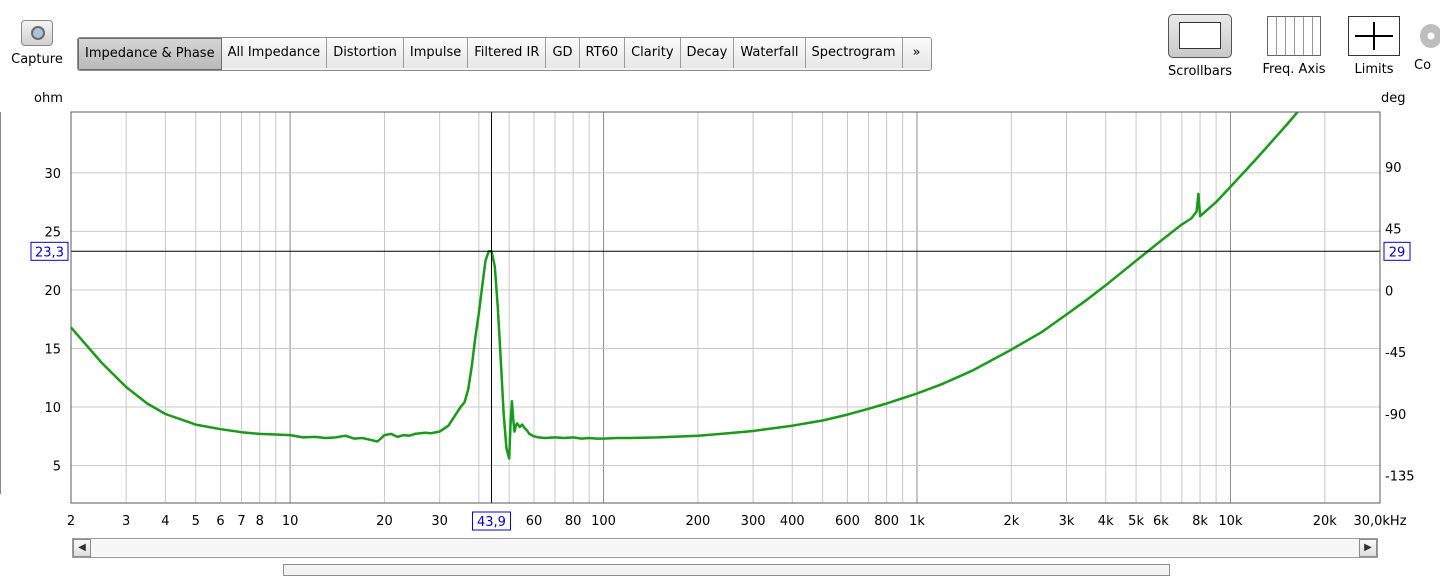  Describe the element at coordinates (220, 521) in the screenshot. I see `x-tick-label: 6` at that location.